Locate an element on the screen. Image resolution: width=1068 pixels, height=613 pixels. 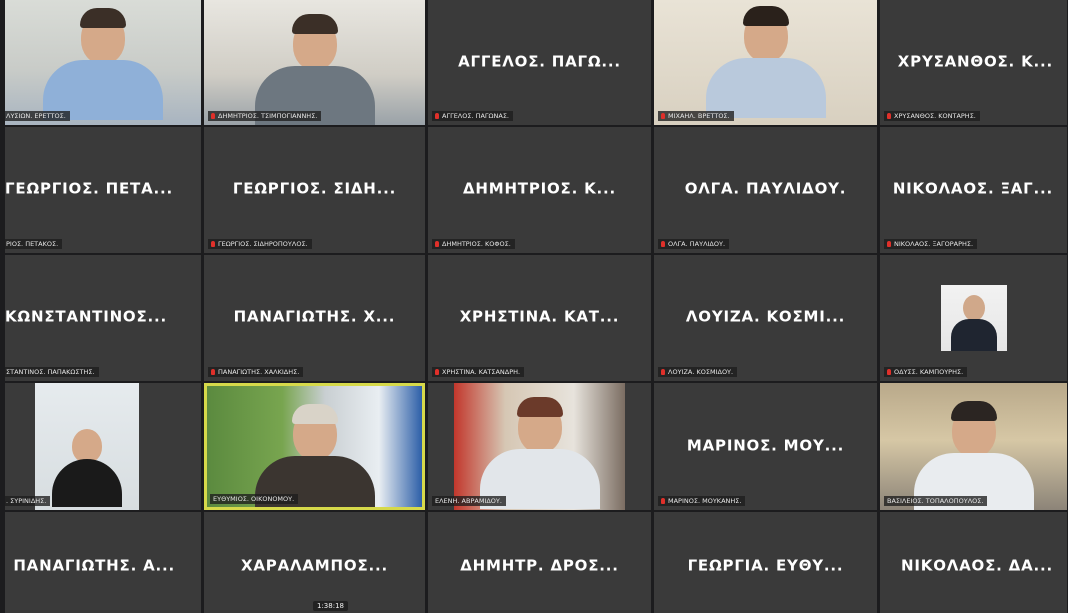
participant-tile: ΚΩΝΣΤΑΝΤΙΝΟΣ... ΣΤΑΝΤΙΝΟΣ. ΠΑΠΑΚΩΣΤΗΣ. is located at coordinates (103, 318).